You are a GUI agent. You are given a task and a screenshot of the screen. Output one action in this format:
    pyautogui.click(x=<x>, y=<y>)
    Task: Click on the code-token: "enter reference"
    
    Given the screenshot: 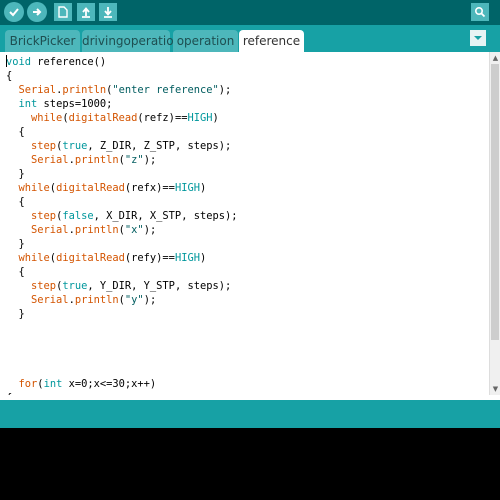 What is the action you would take?
    pyautogui.click(x=165, y=90)
    